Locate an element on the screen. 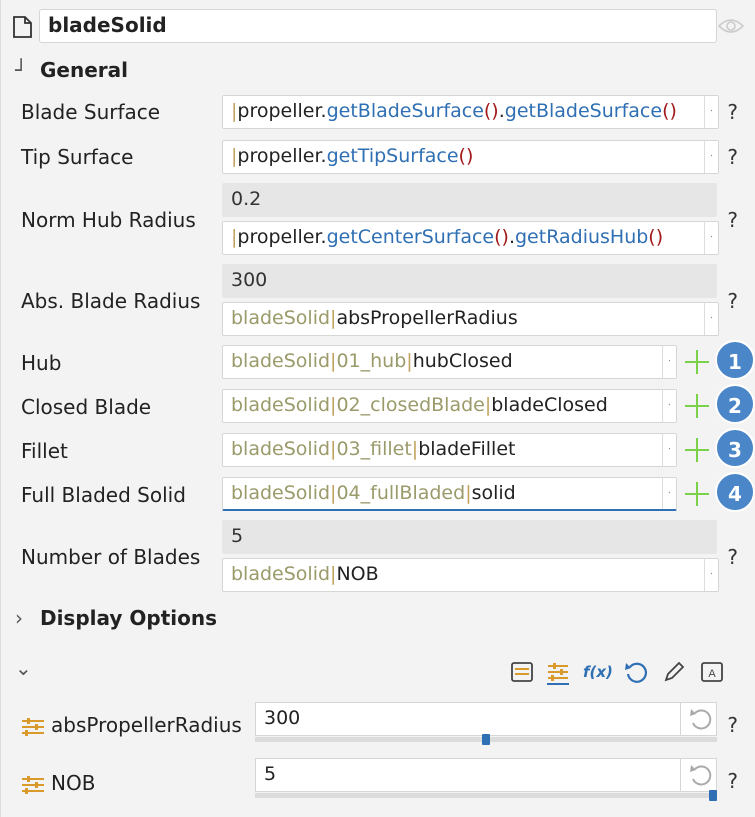 The width and height of the screenshot is (755, 817). closed-blade-reference-field: bladeSolid|02_closedBlade|bladeClosed ⋅ is located at coordinates (449, 406).